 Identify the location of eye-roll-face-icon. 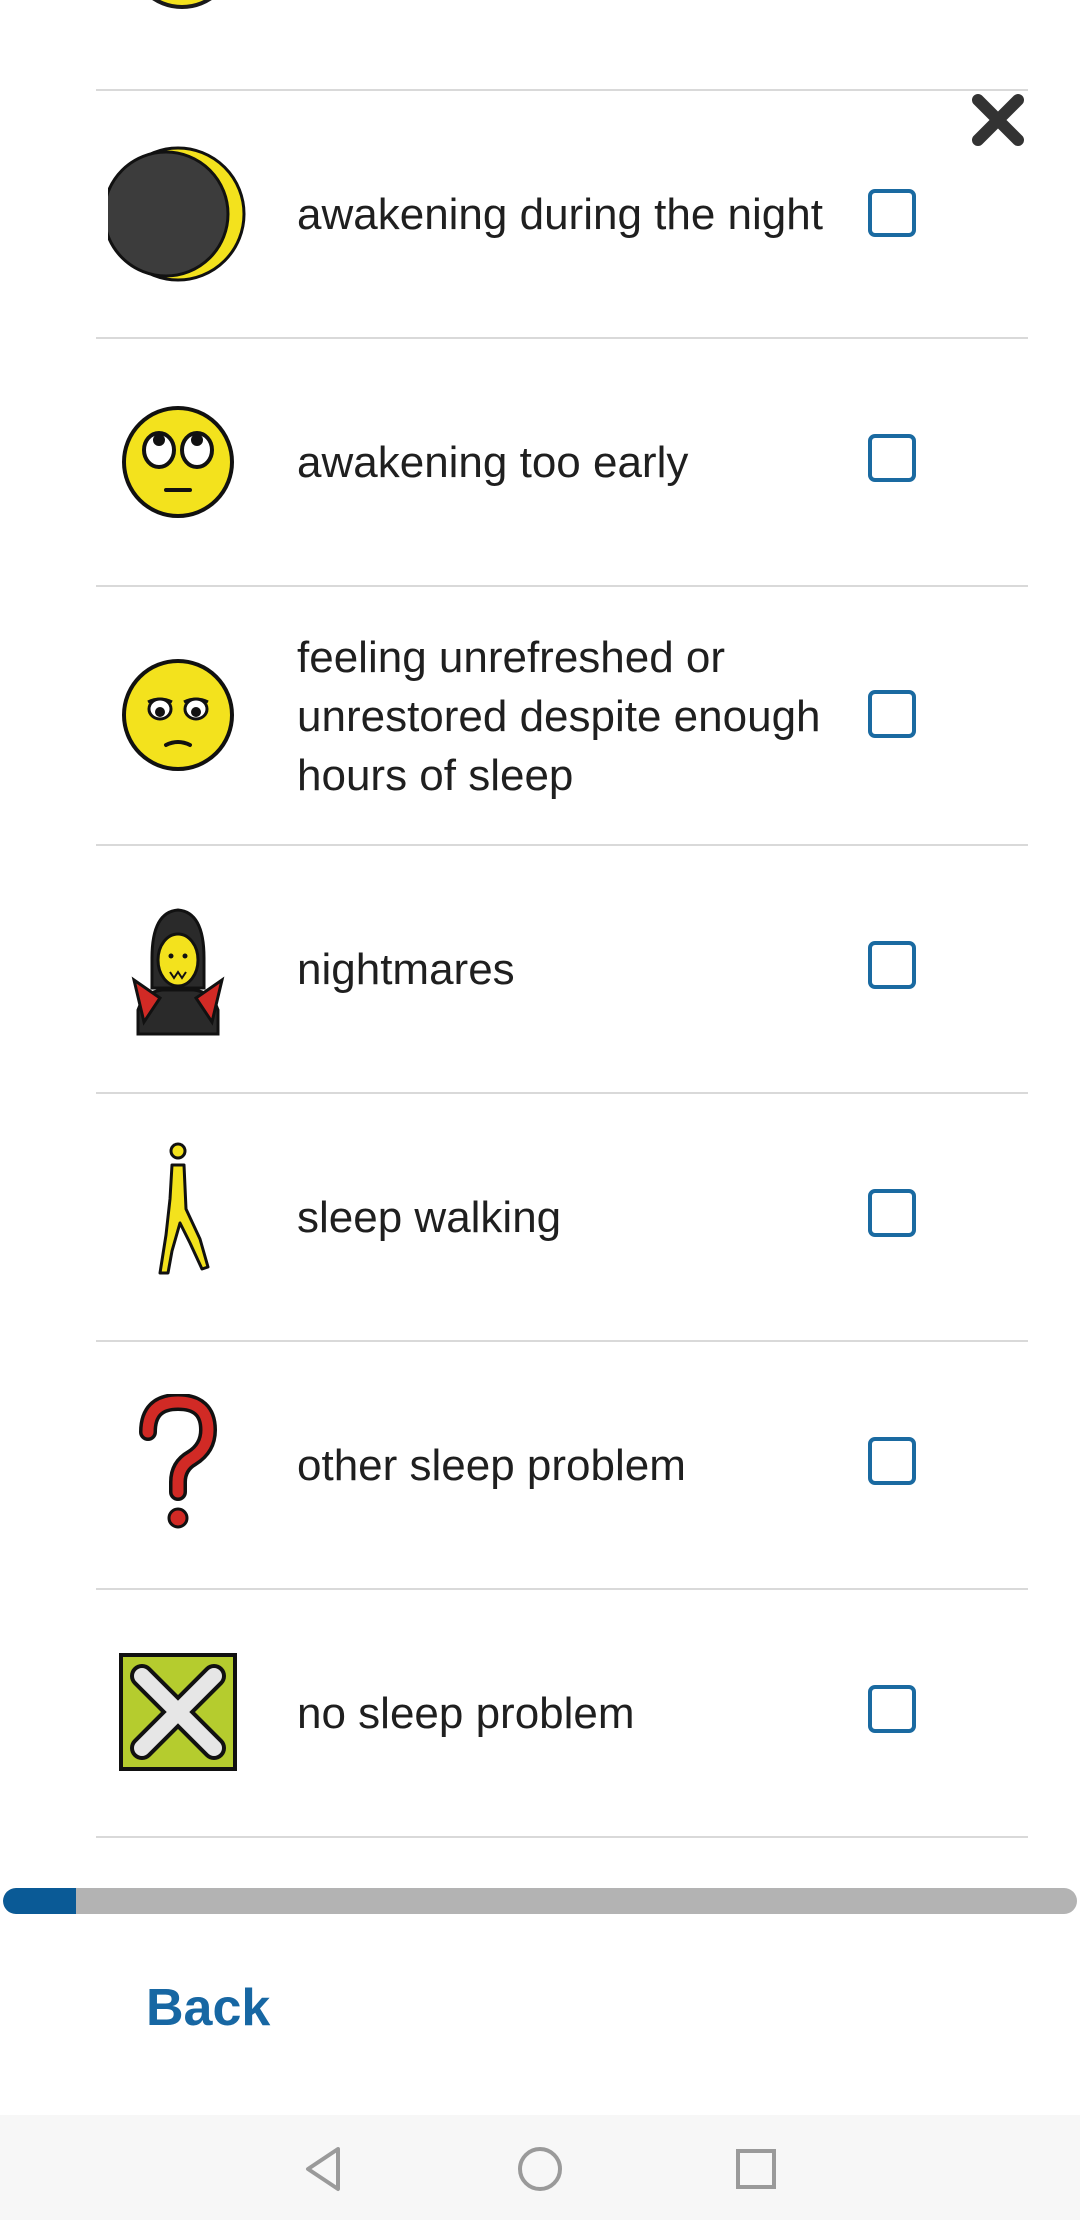
(178, 462).